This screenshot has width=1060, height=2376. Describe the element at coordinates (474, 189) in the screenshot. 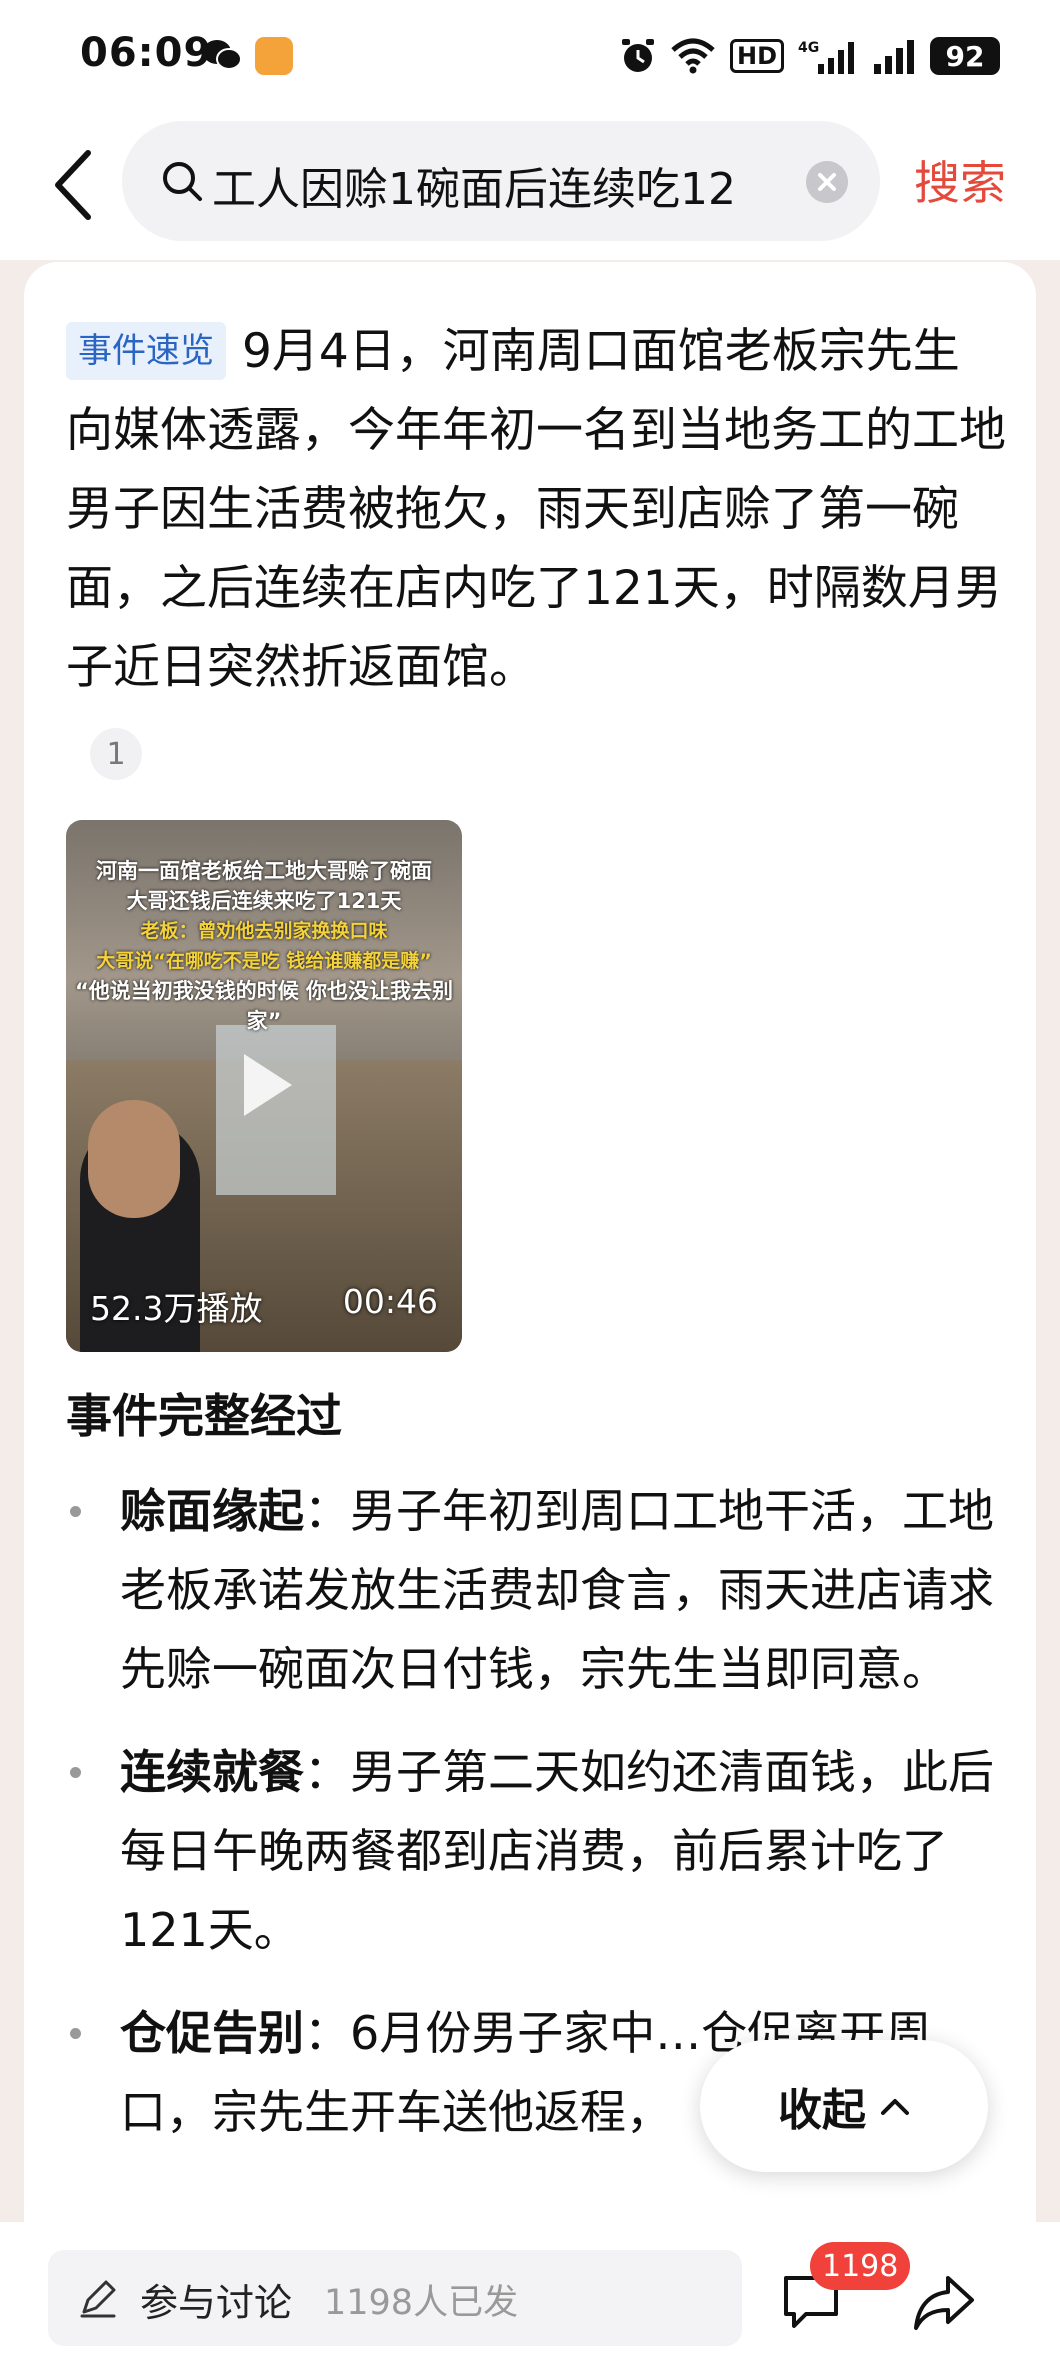

I see `search-query-text: 工人因赊1碗面后连续吃12` at that location.